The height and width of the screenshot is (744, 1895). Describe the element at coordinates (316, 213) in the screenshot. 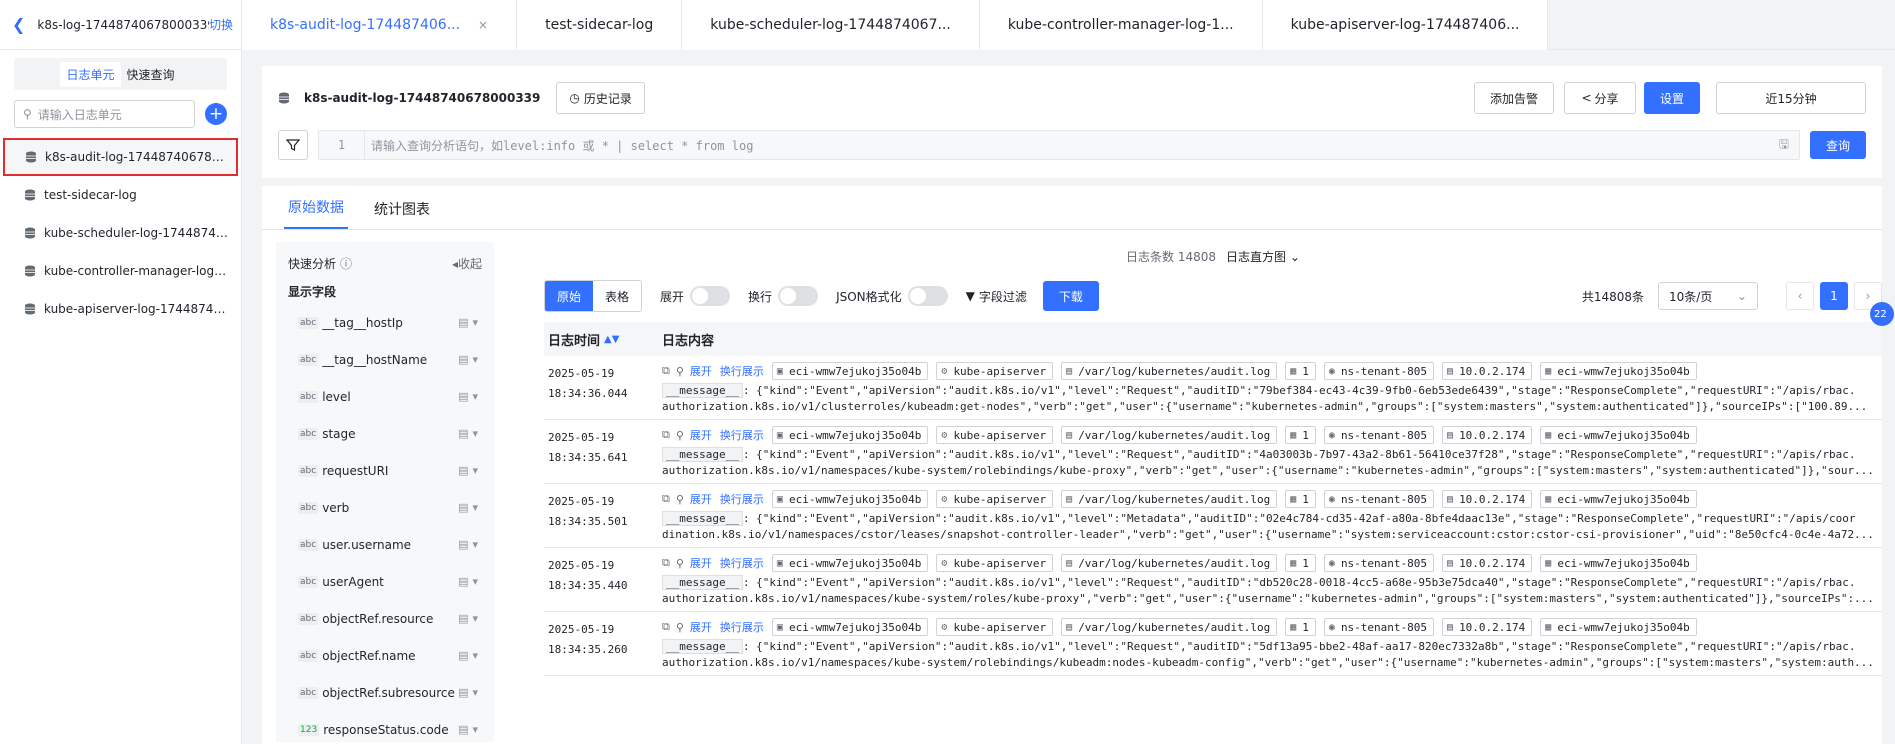

I see `tab-raw-data: 原始数据` at that location.